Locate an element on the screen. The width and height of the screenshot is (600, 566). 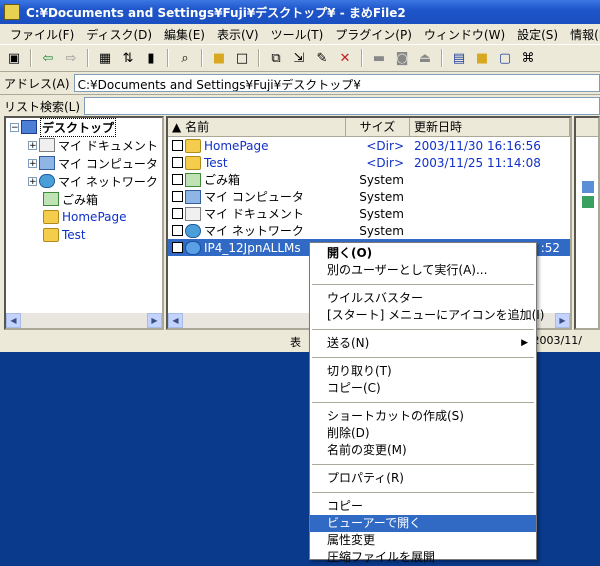
menu-disk: ディスク(D) is located at coordinates (119, 34).